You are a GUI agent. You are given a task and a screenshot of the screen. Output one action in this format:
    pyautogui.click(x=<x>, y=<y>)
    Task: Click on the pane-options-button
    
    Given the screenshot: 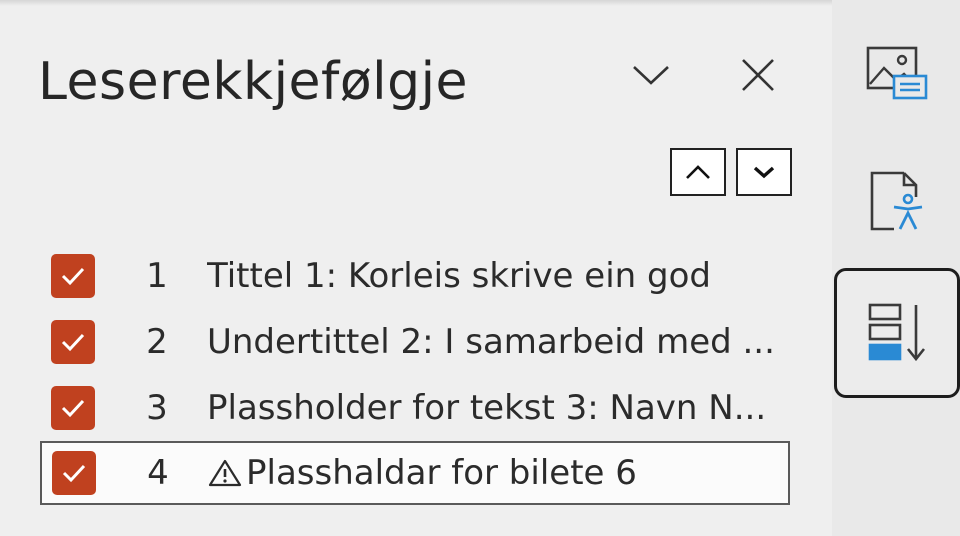 What is the action you would take?
    pyautogui.click(x=651, y=75)
    